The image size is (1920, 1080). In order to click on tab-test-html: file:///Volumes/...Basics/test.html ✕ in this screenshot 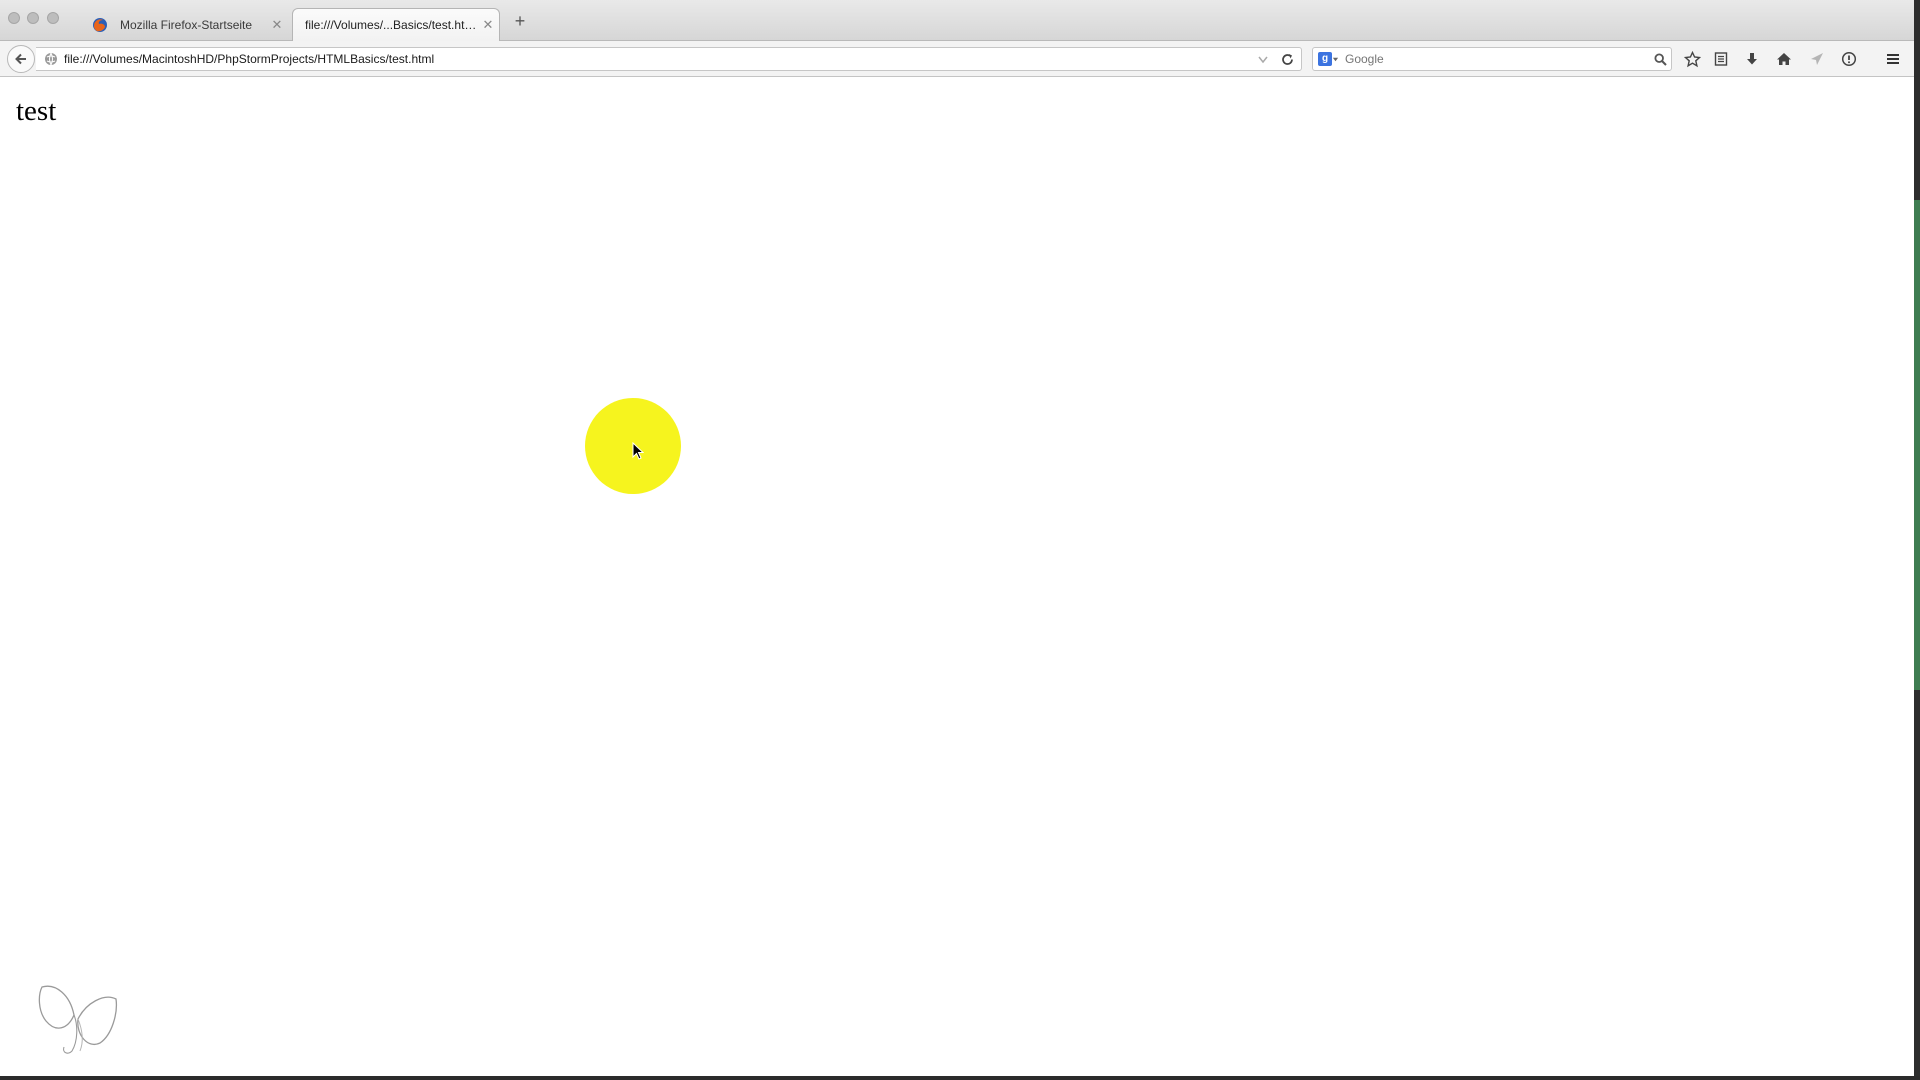, I will do `click(396, 24)`.